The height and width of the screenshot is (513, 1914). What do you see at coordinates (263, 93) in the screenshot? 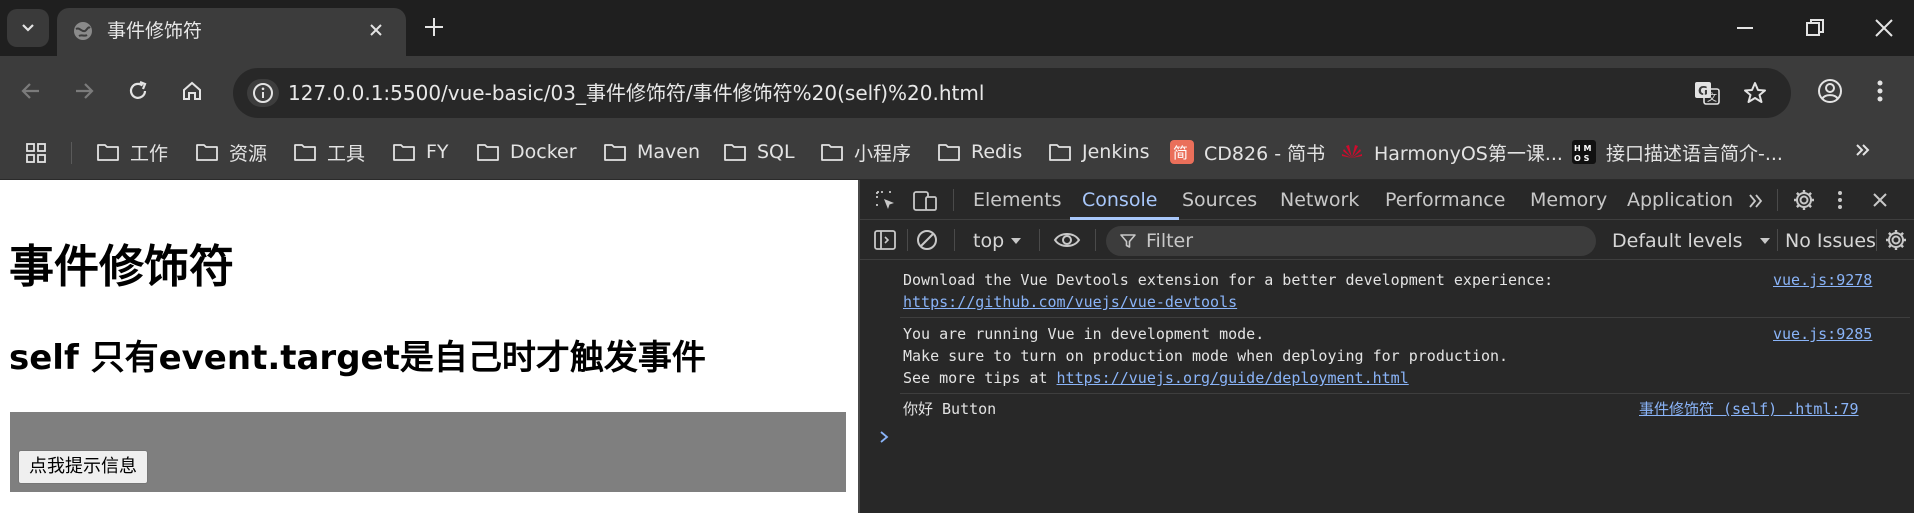
I see `site-info-icon` at bounding box center [263, 93].